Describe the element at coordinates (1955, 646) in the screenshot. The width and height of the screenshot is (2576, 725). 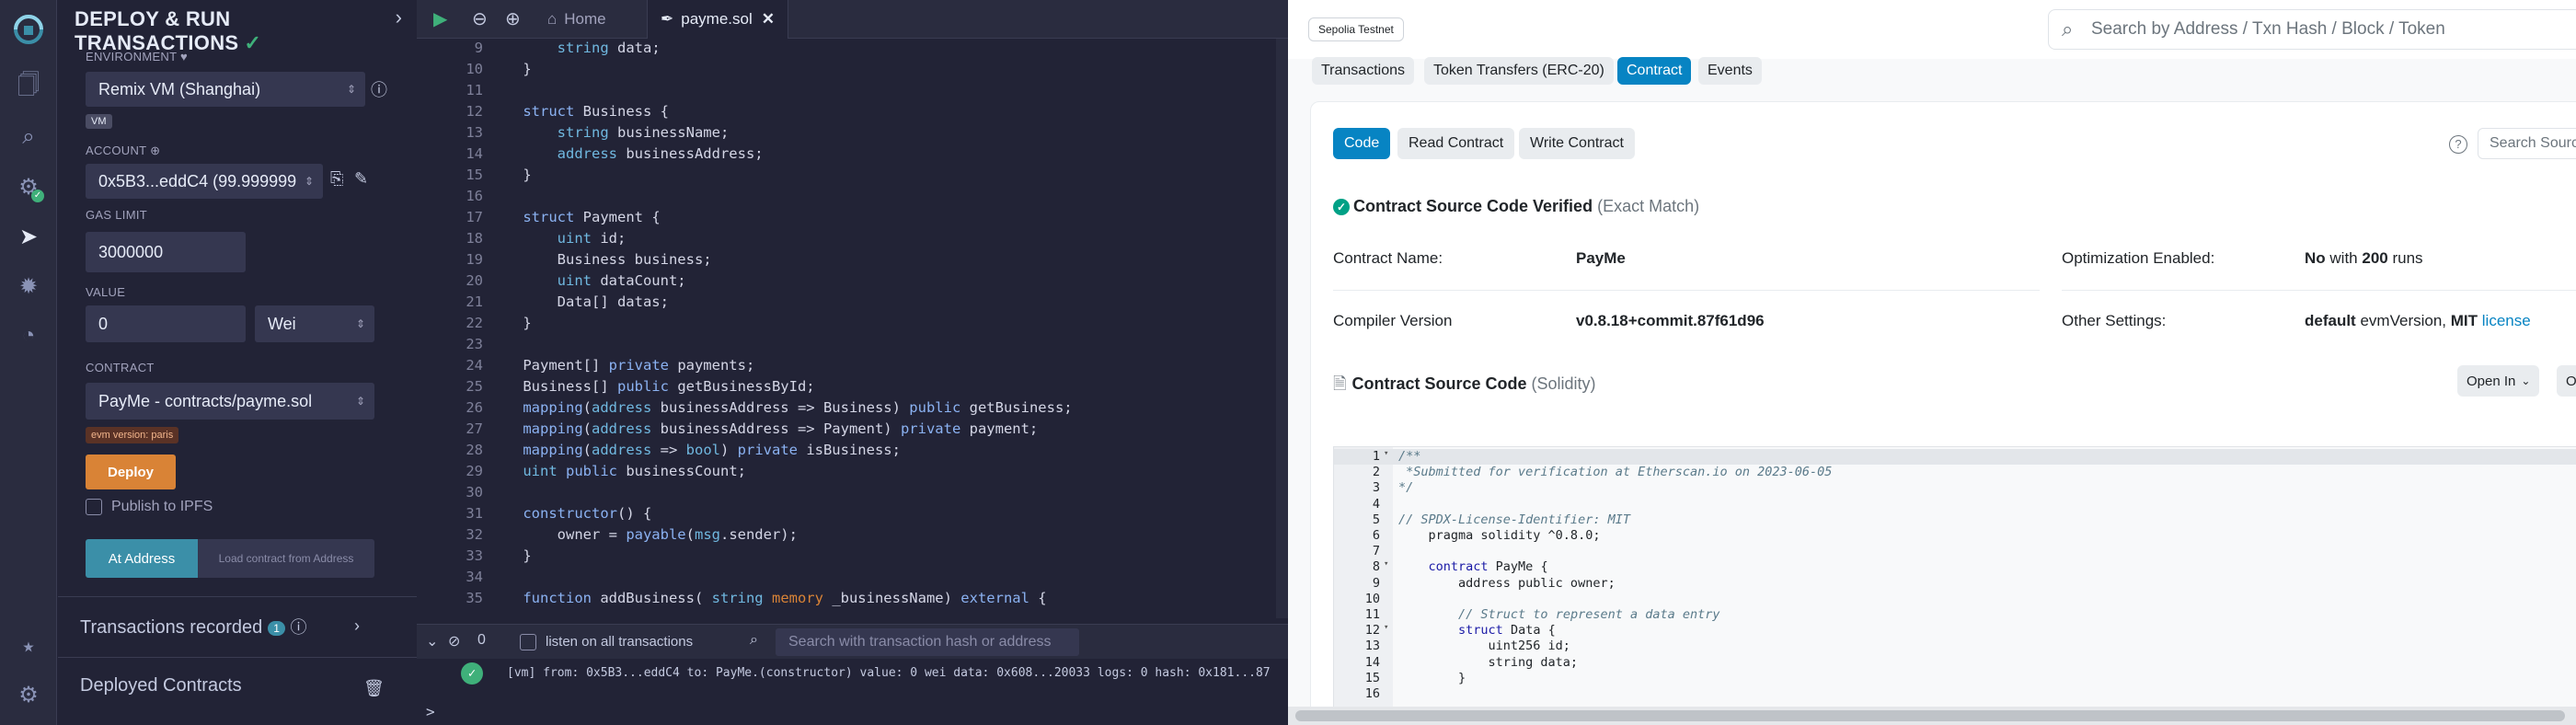
I see `source-line: 13 uint256 id;` at that location.